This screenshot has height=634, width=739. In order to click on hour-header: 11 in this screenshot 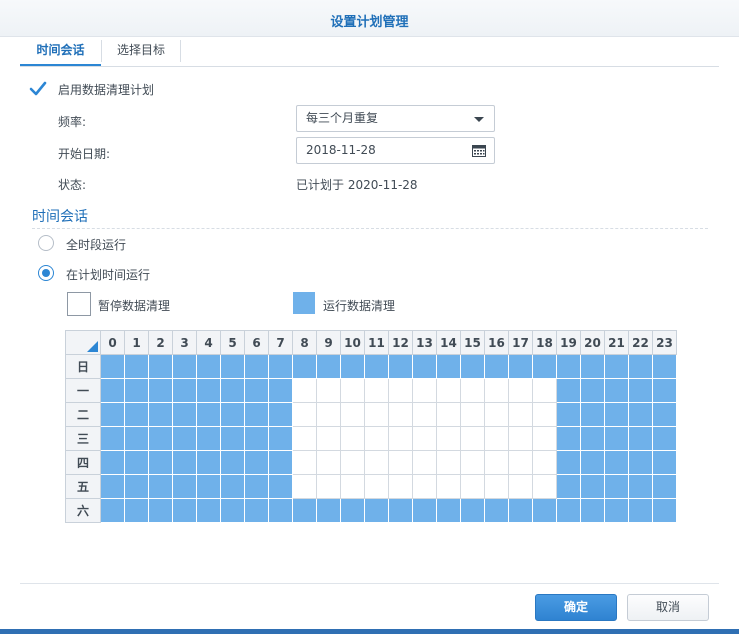, I will do `click(376, 342)`.